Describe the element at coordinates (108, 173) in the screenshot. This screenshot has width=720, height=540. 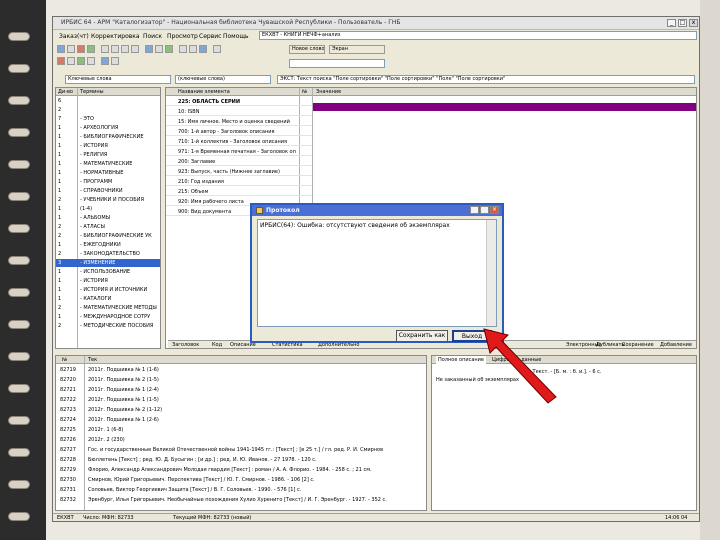
I see `dictionary-row: 1 - НОРМАТИВНЫЕ` at that location.